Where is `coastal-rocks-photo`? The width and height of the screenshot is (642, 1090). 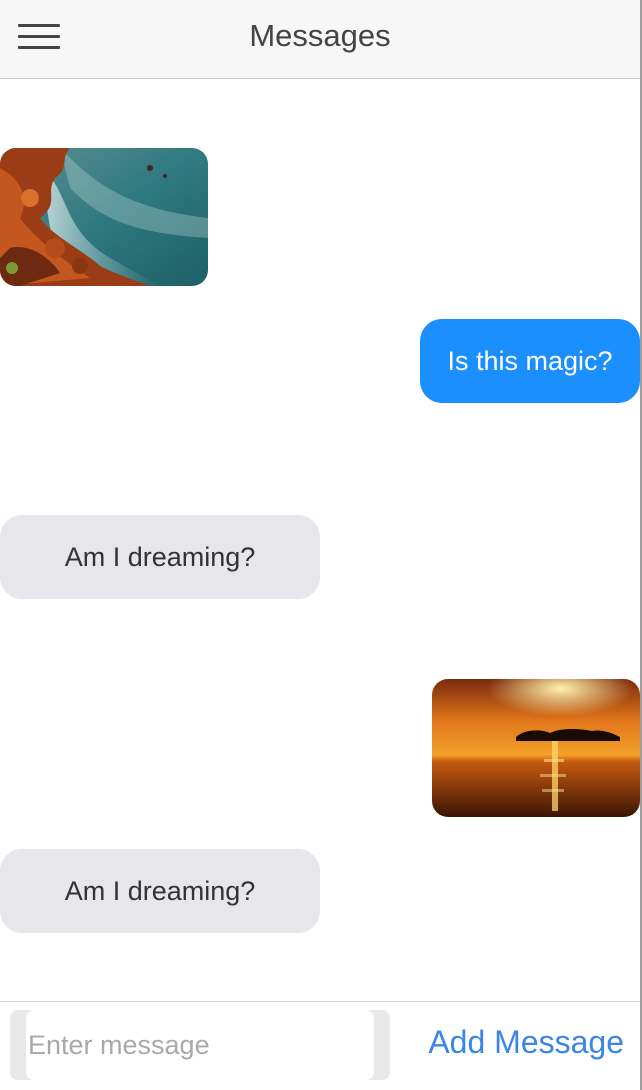
coastal-rocks-photo is located at coordinates (104, 217).